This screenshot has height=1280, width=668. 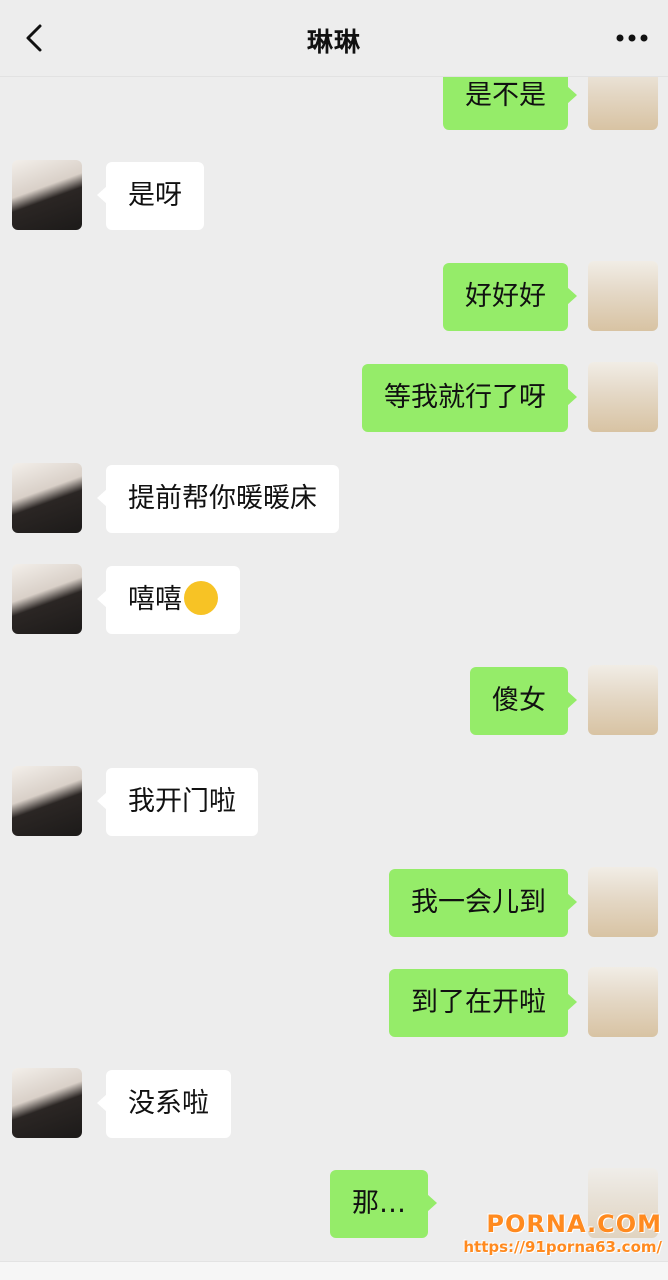 I want to click on more-dots-icon, so click(x=632, y=38).